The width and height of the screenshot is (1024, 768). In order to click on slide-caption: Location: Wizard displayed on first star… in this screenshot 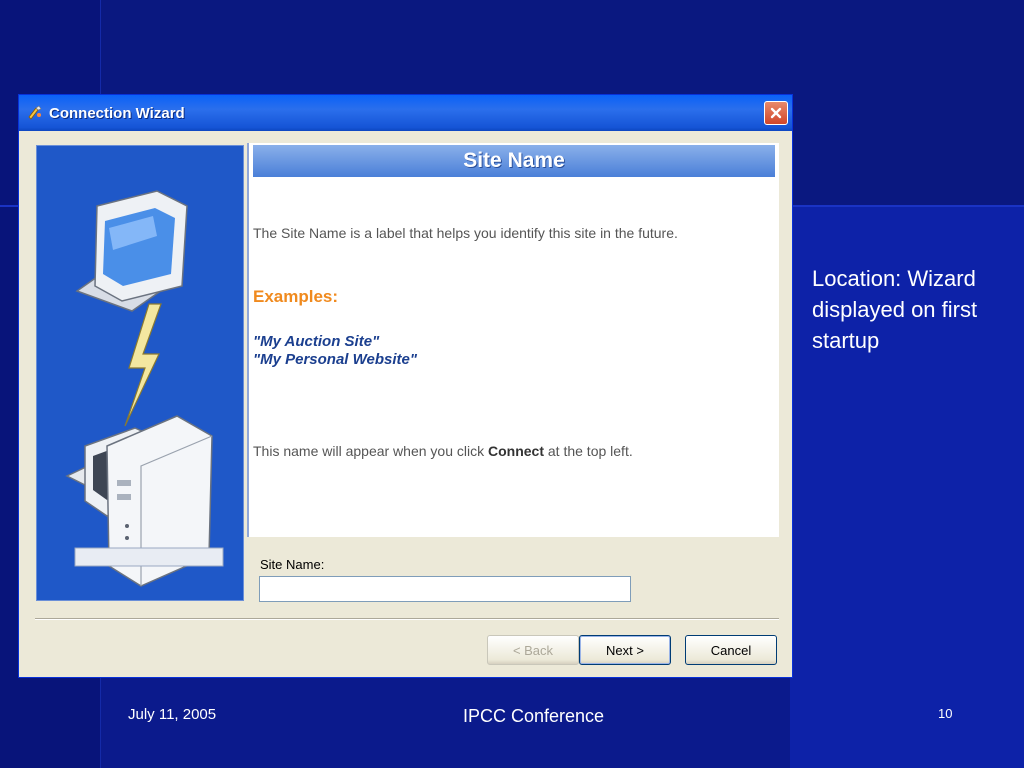, I will do `click(895, 309)`.